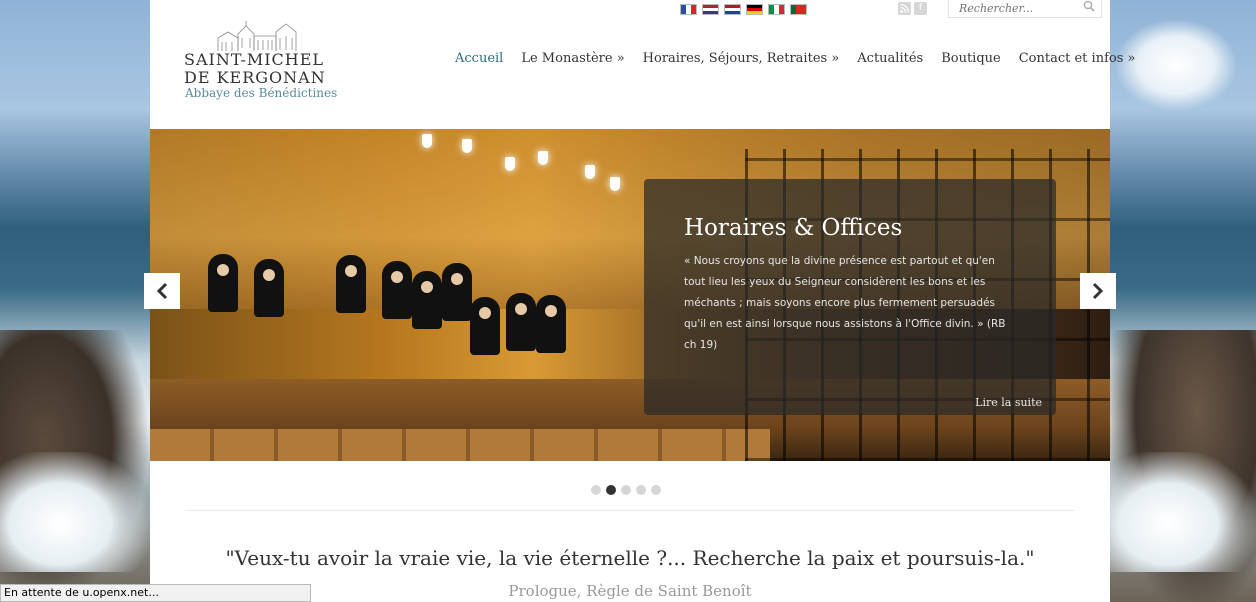 The height and width of the screenshot is (602, 1256). I want to click on slider-next-button, so click(1098, 291).